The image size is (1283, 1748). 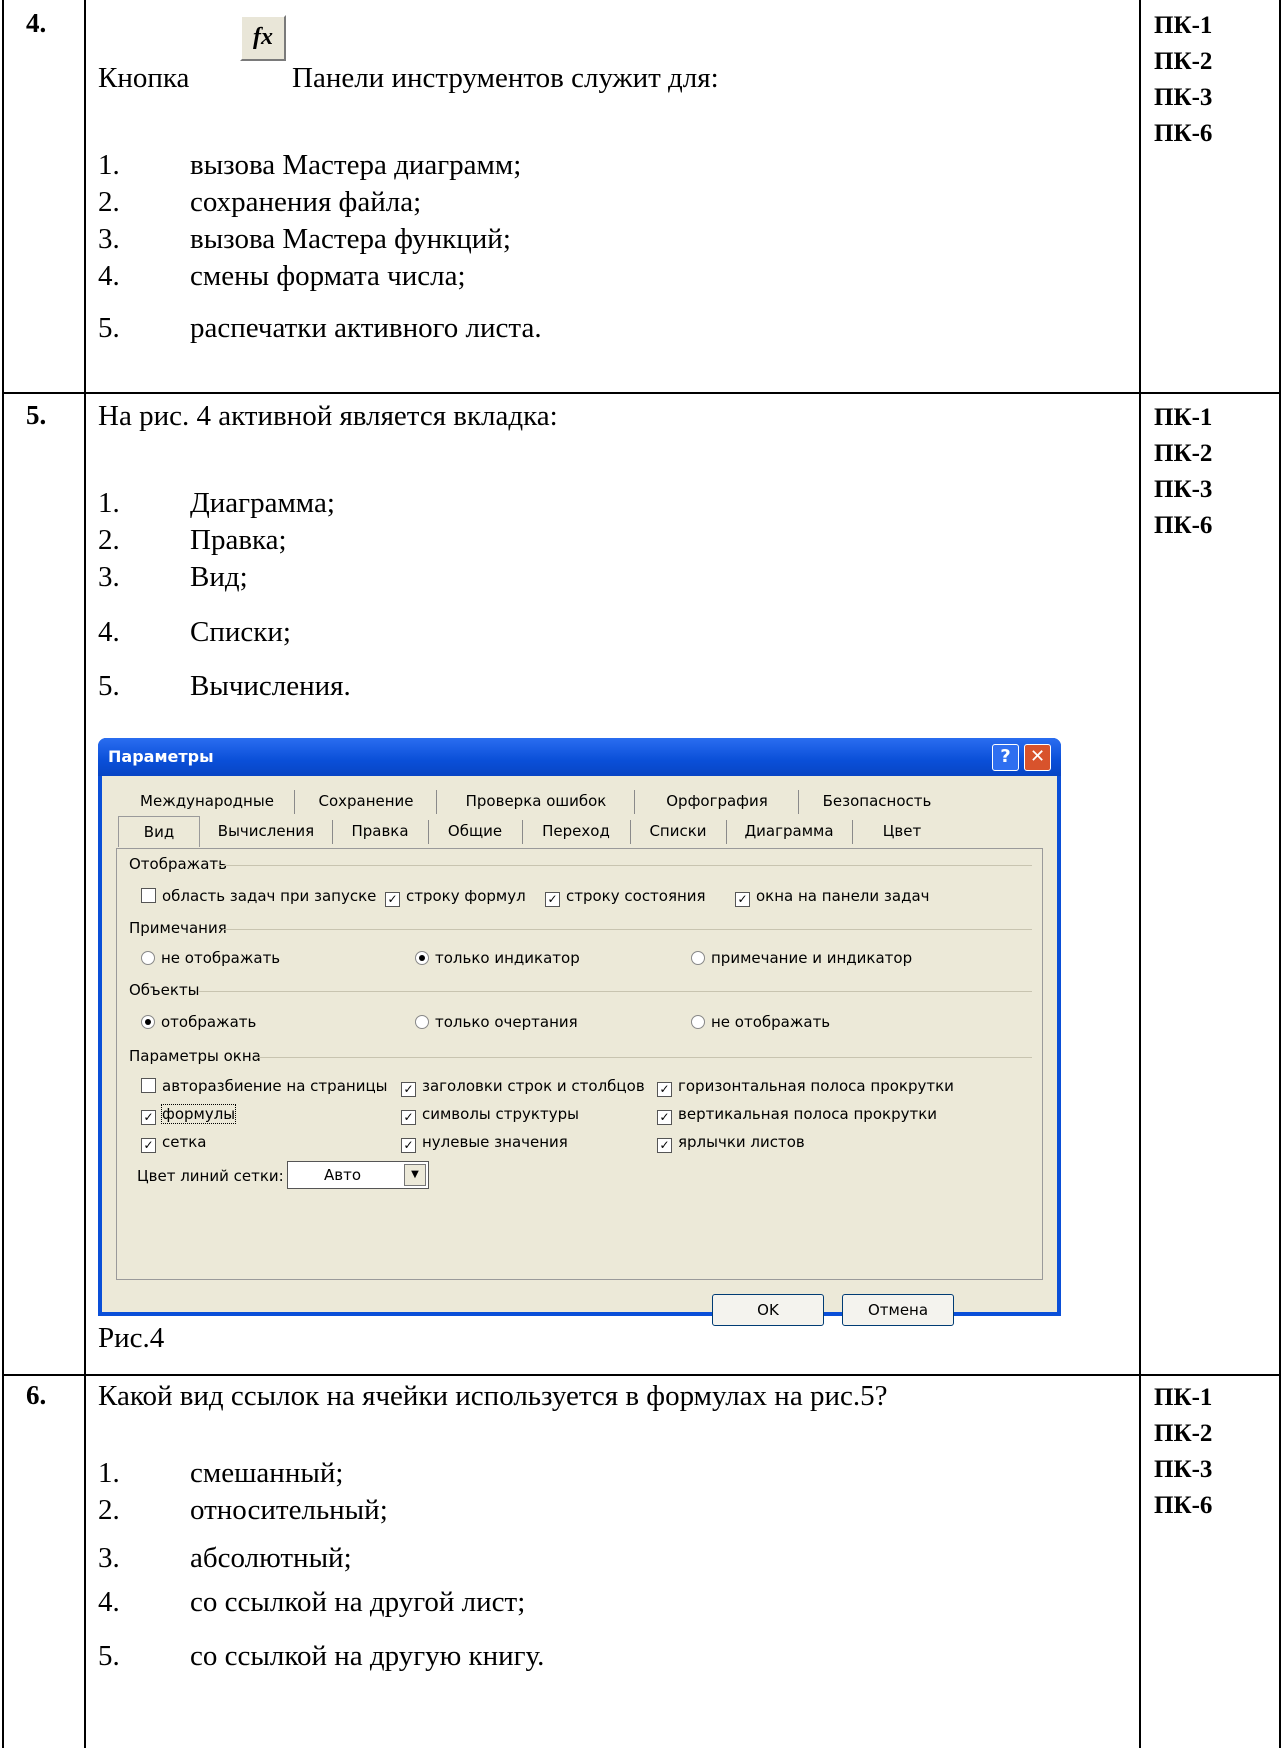 I want to click on option-text: Правка;, so click(x=238, y=540).